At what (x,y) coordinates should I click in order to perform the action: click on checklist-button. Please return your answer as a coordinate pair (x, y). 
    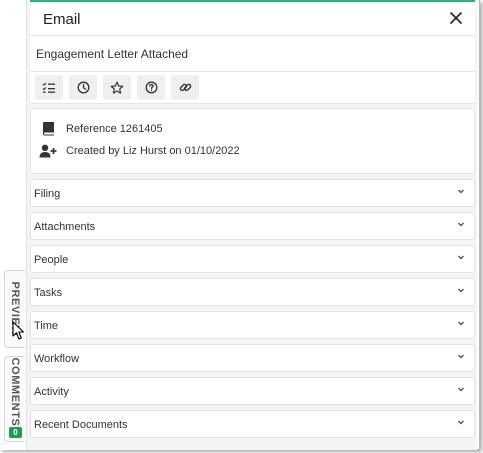
    Looking at the image, I should click on (49, 87).